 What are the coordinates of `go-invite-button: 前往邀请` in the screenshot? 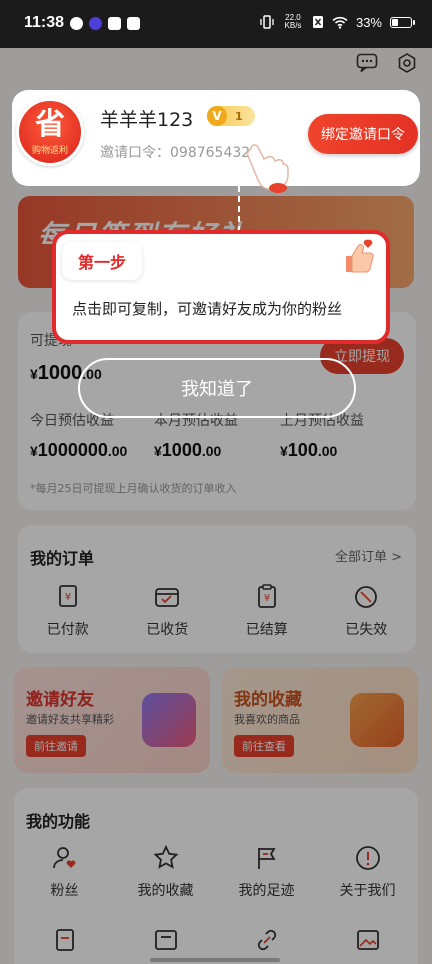 It's located at (56, 746).